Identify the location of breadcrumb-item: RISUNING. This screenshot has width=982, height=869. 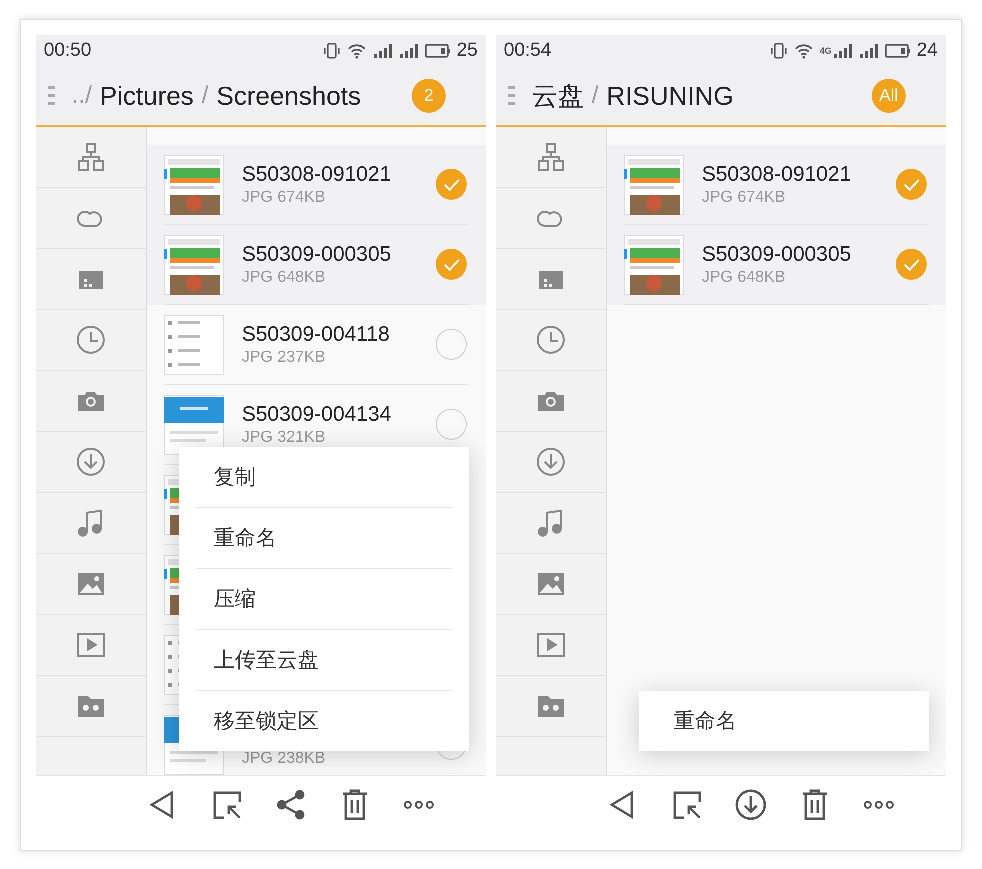
(670, 96).